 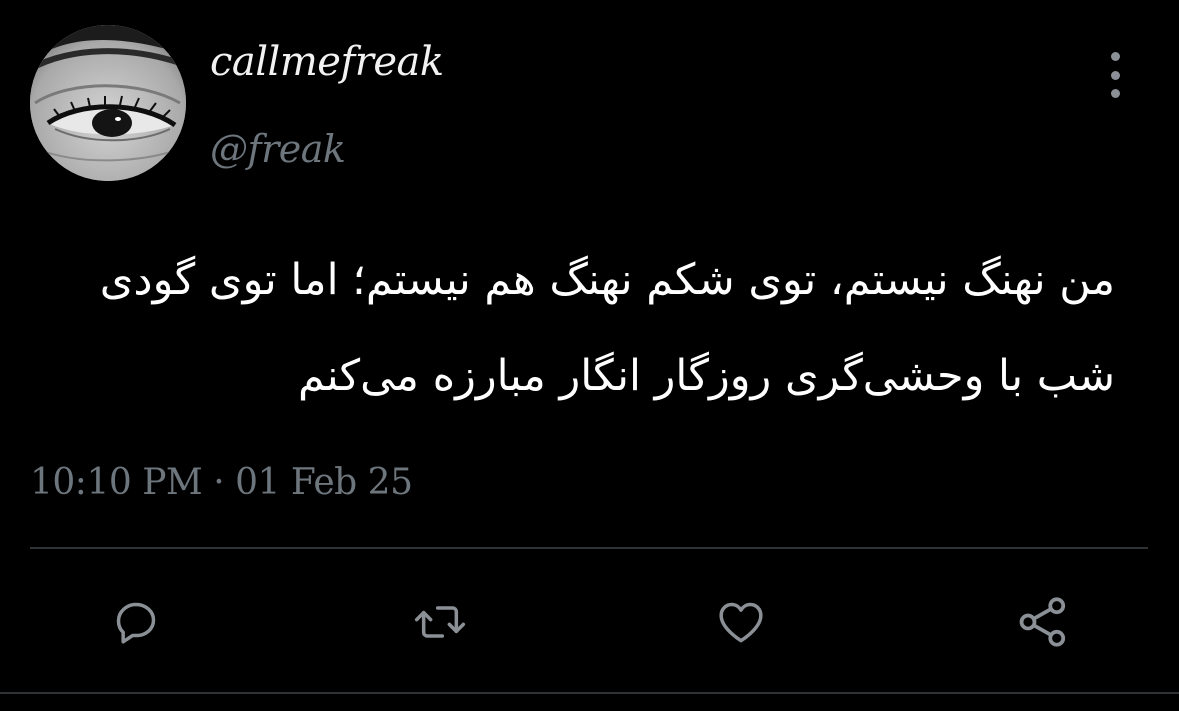 What do you see at coordinates (589, 693) in the screenshot?
I see `bottom-divider` at bounding box center [589, 693].